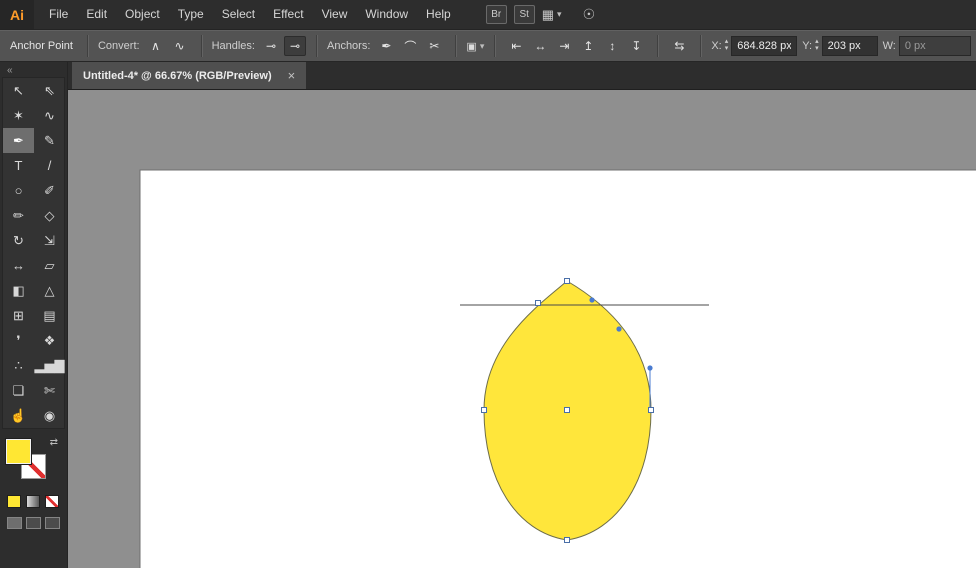  What do you see at coordinates (18, 290) in the screenshot?
I see `tool-shape-builder: ◧` at bounding box center [18, 290].